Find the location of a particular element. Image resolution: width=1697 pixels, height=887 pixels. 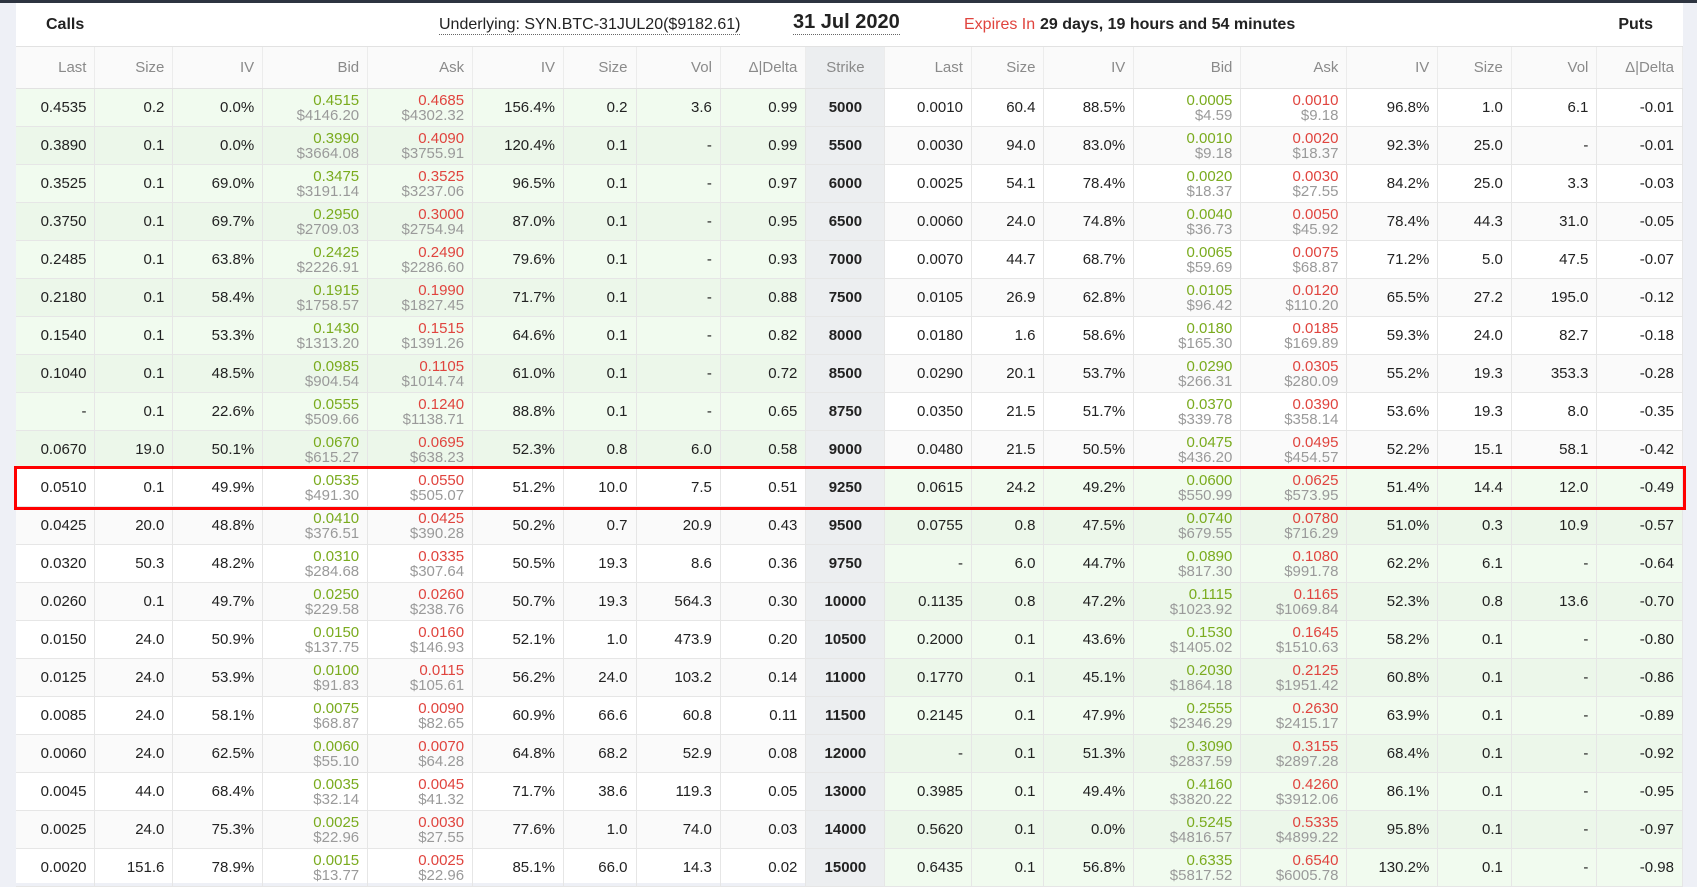

call-bid-price: 0.0060 is located at coordinates (315, 746).